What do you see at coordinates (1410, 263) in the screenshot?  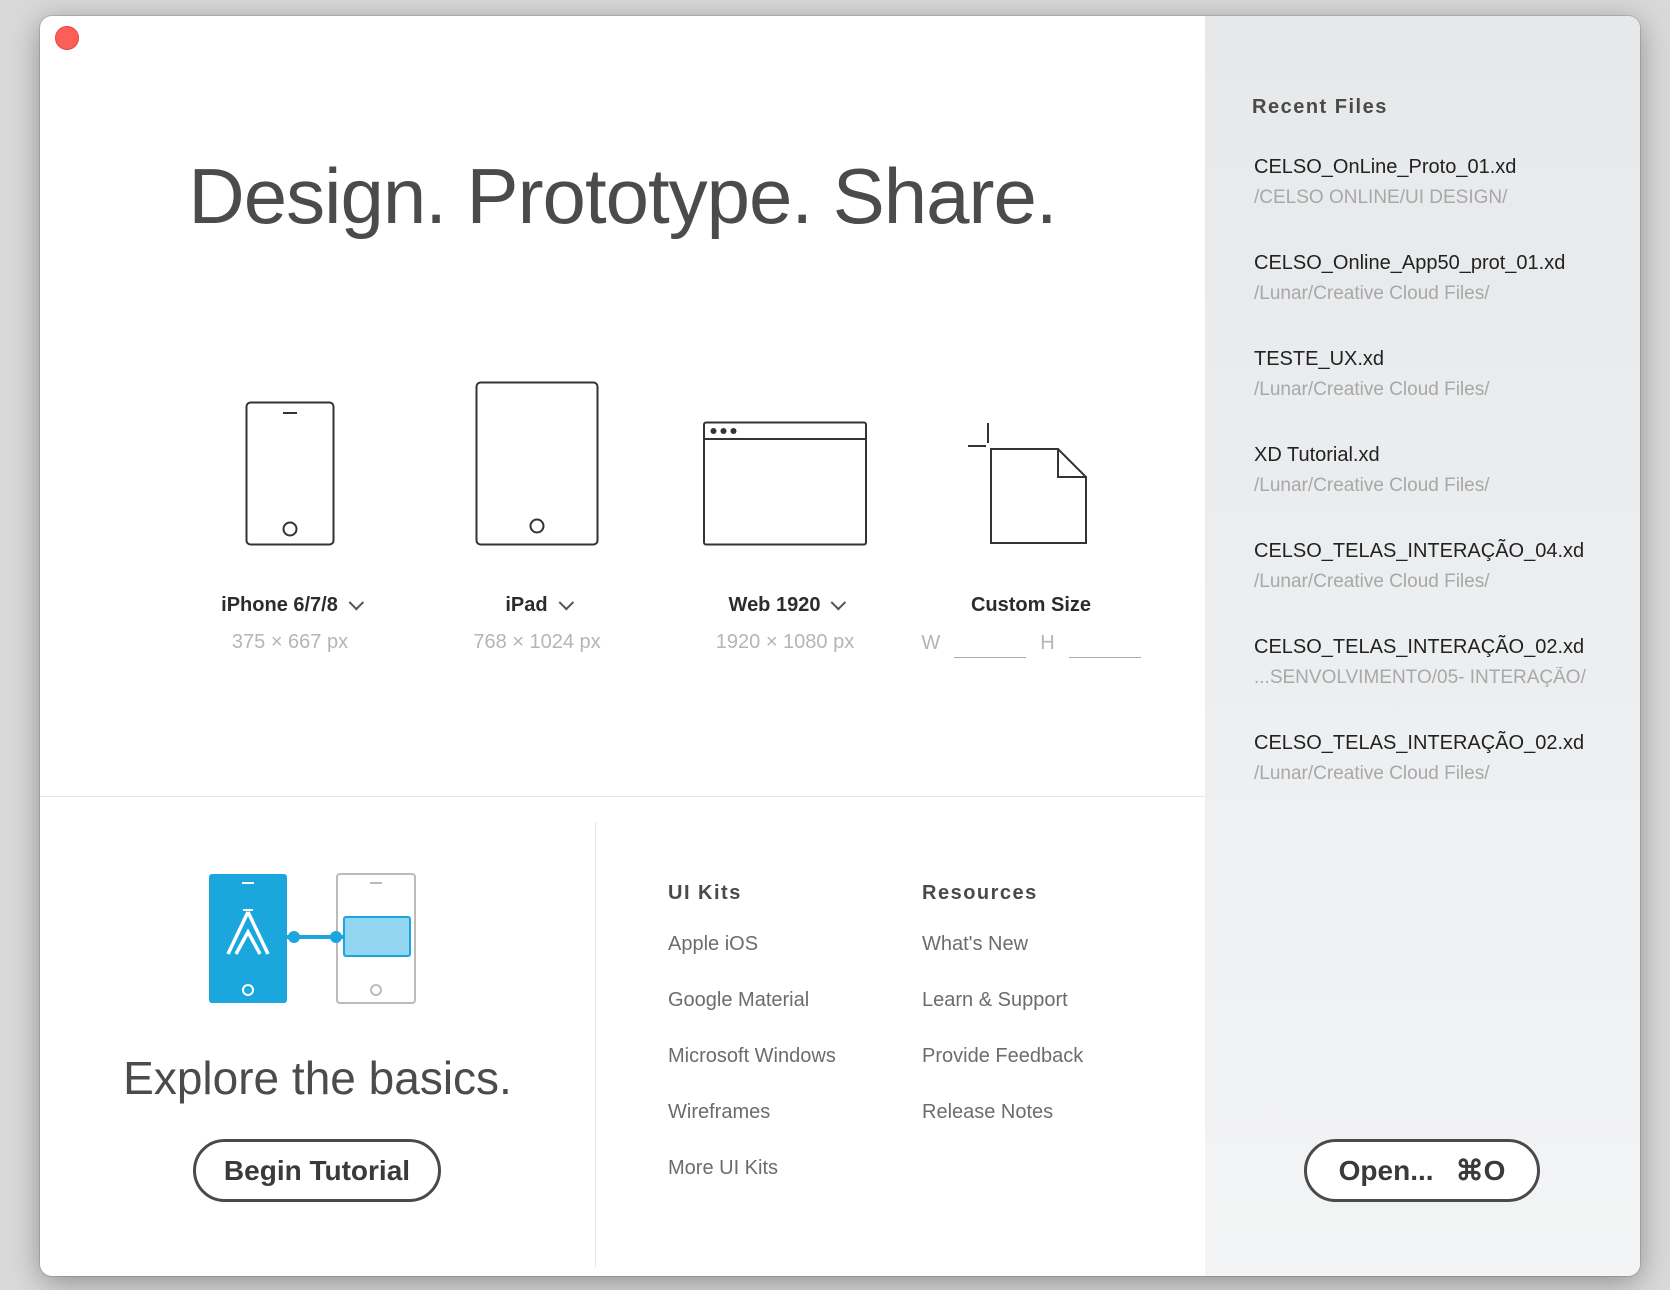 I see `recent-file-name: CELSO_Online_App50_prot_01.xd` at bounding box center [1410, 263].